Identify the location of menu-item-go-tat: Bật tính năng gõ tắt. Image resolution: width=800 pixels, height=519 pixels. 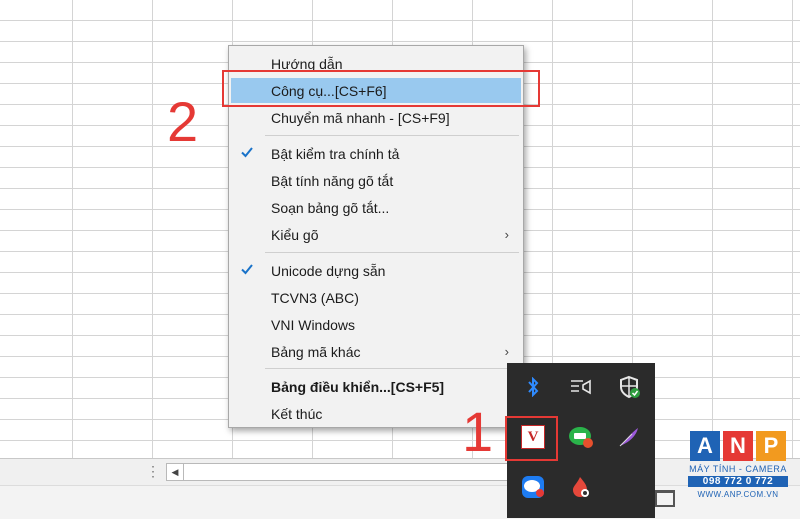
(376, 180).